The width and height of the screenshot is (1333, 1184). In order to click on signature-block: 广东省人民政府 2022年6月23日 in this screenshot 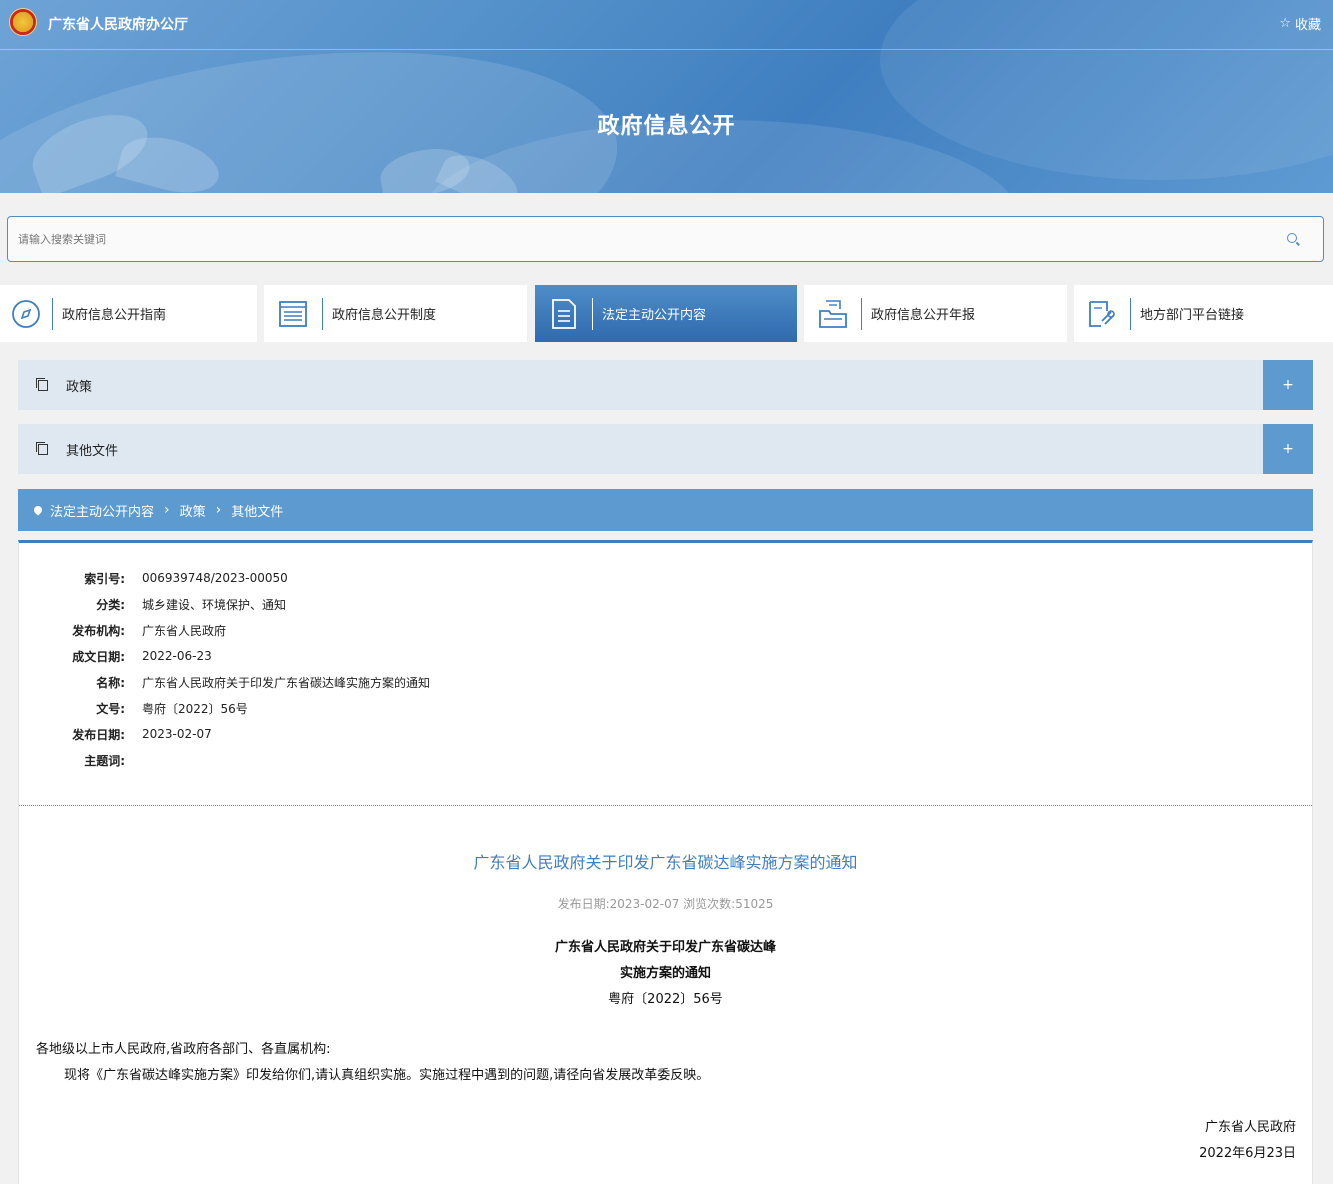, I will do `click(1247, 1141)`.